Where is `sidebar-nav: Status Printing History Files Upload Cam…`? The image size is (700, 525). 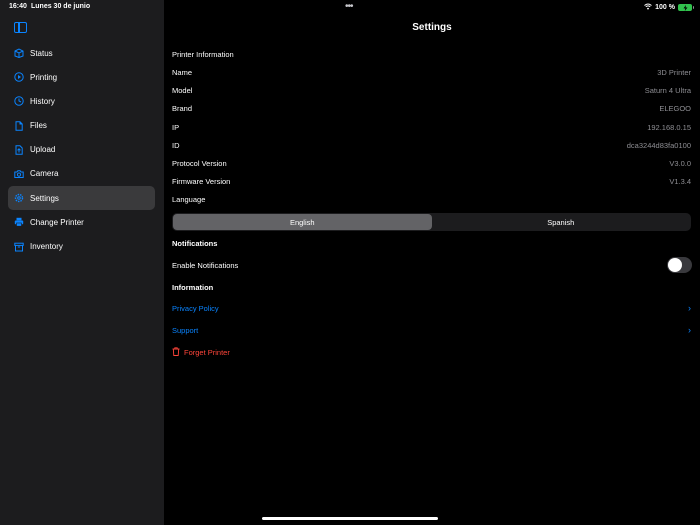
sidebar-nav: Status Printing History Files Upload Cam… is located at coordinates (81, 150).